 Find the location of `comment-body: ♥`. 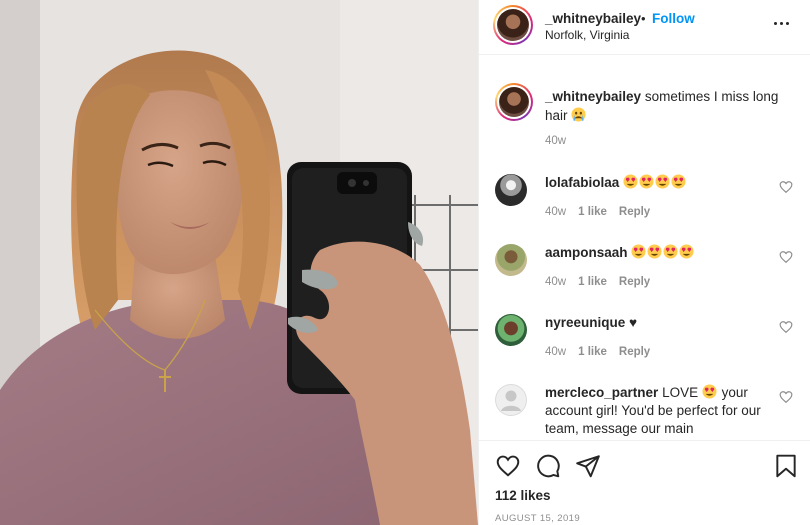

comment-body: ♥ is located at coordinates (633, 322).